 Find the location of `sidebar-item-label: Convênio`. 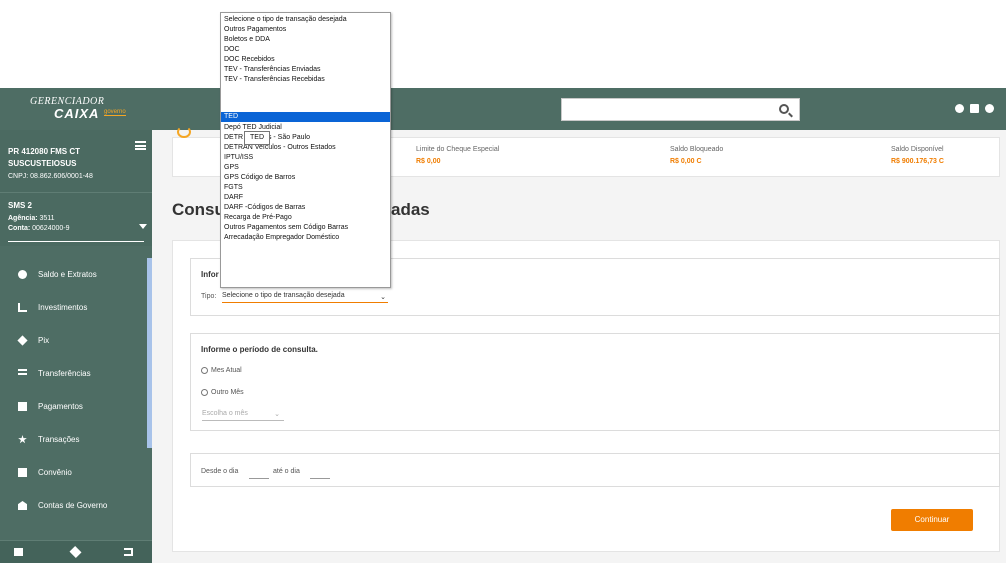

sidebar-item-label: Convênio is located at coordinates (55, 472).